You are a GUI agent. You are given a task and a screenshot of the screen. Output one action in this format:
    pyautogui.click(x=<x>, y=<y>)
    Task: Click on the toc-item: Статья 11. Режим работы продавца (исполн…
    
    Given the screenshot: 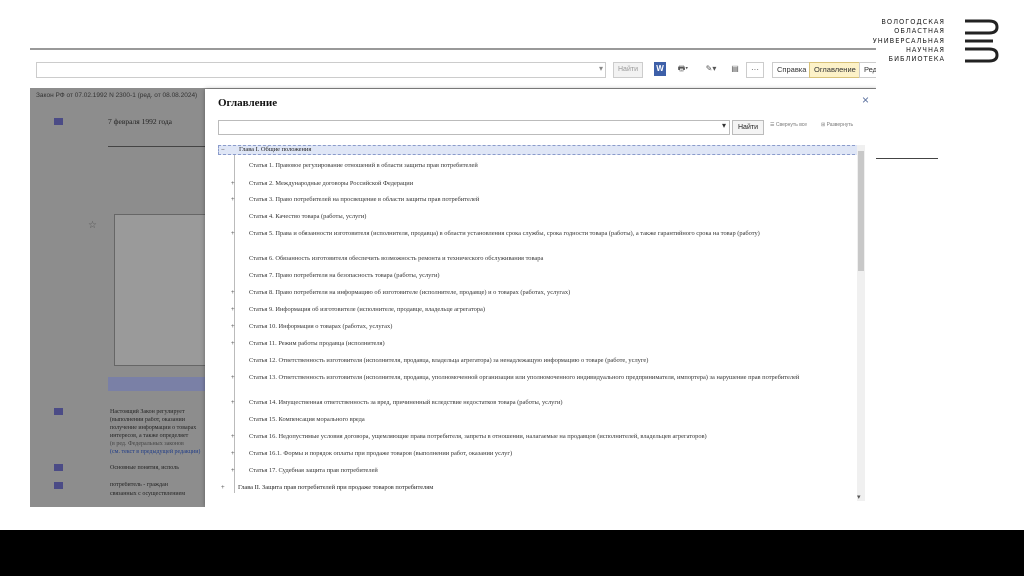 What is the action you would take?
    pyautogui.click(x=549, y=344)
    